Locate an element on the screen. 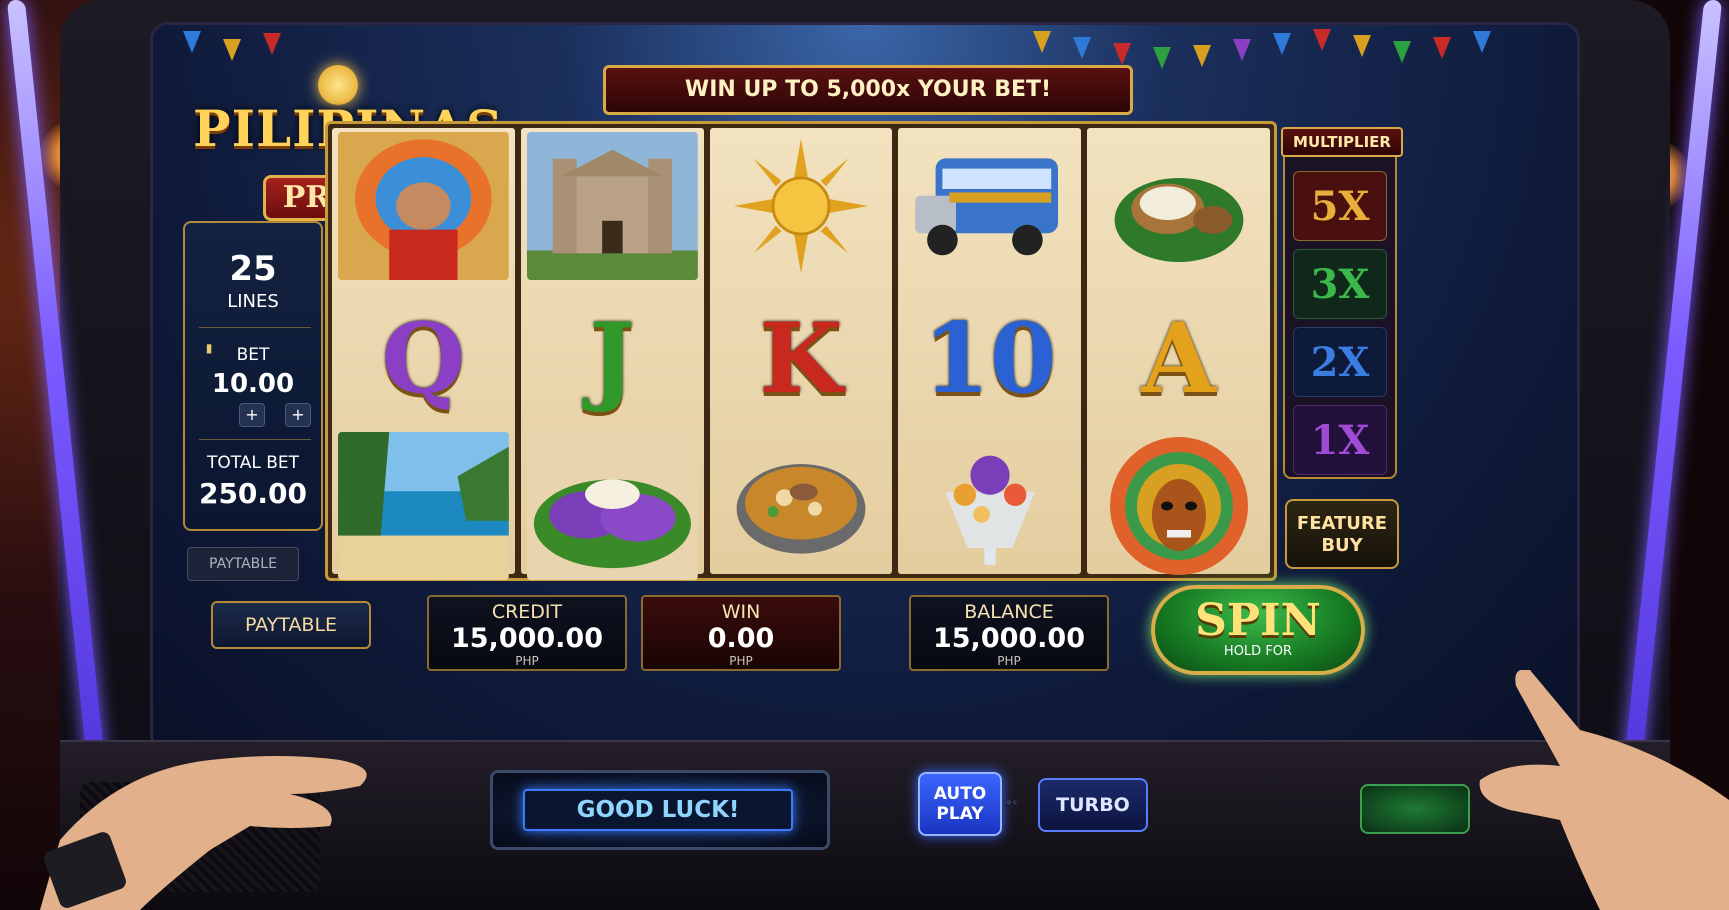  reel-5: A is located at coordinates (1178, 351).